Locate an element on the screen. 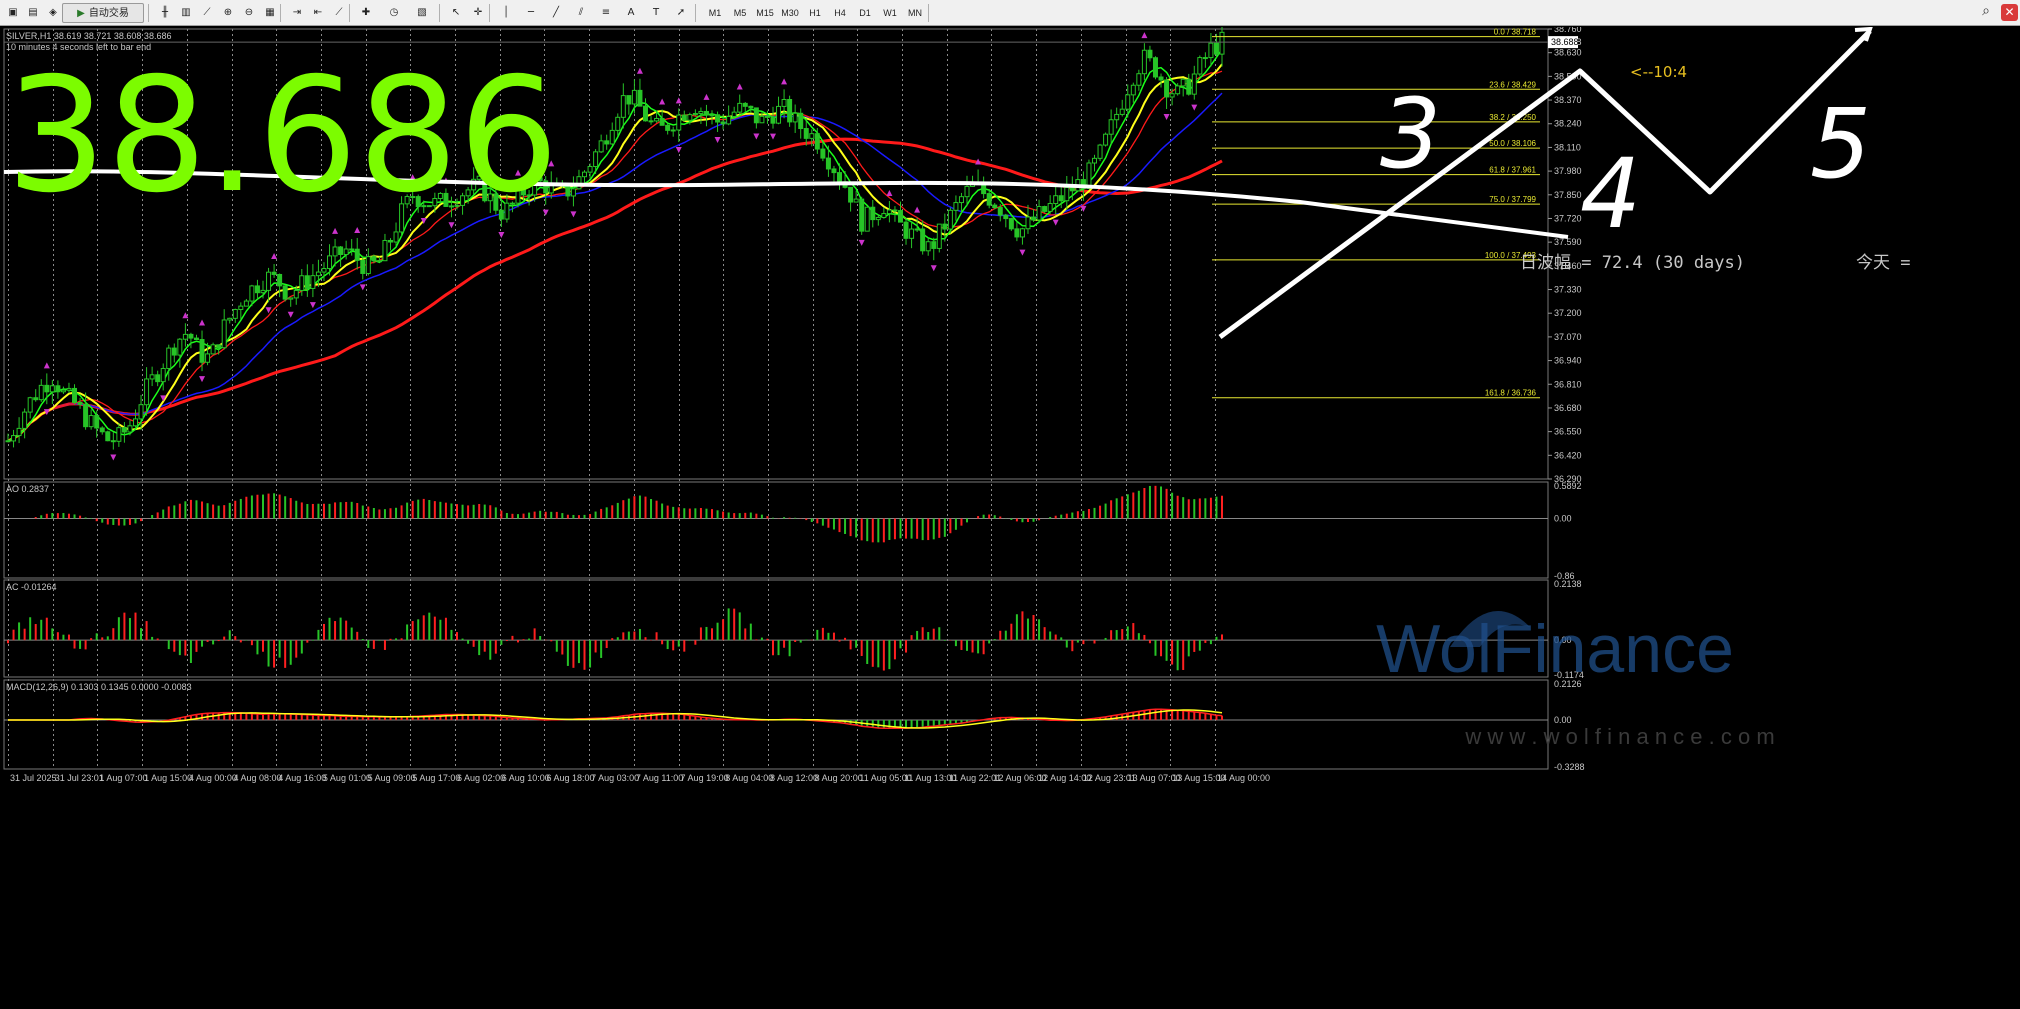 The image size is (2020, 1009). timeframe-w1: W1 is located at coordinates (890, 13).